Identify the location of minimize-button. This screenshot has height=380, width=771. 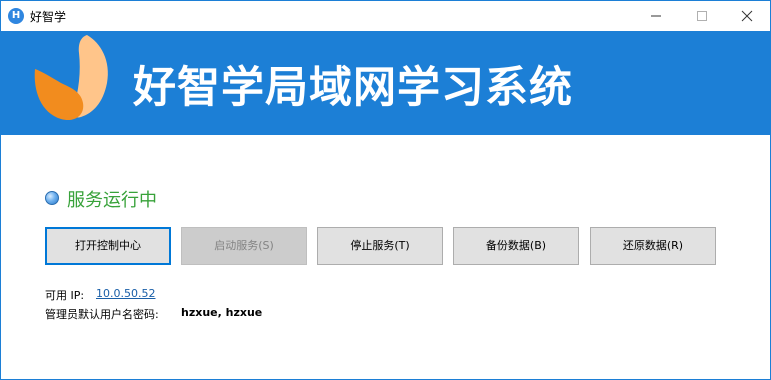
(656, 16).